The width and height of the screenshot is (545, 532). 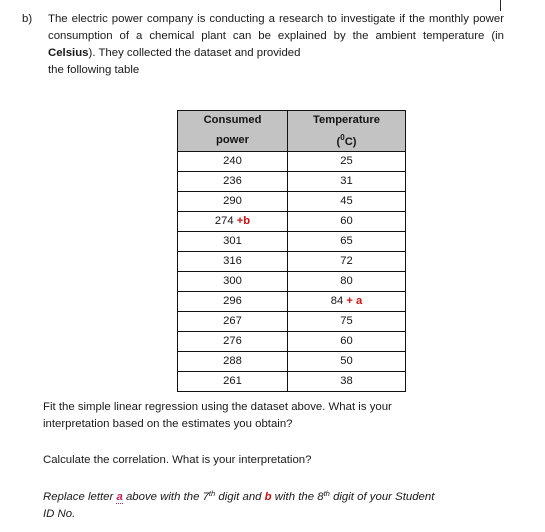 I want to click on header-consumed-power-line2: power, so click(x=232, y=140).